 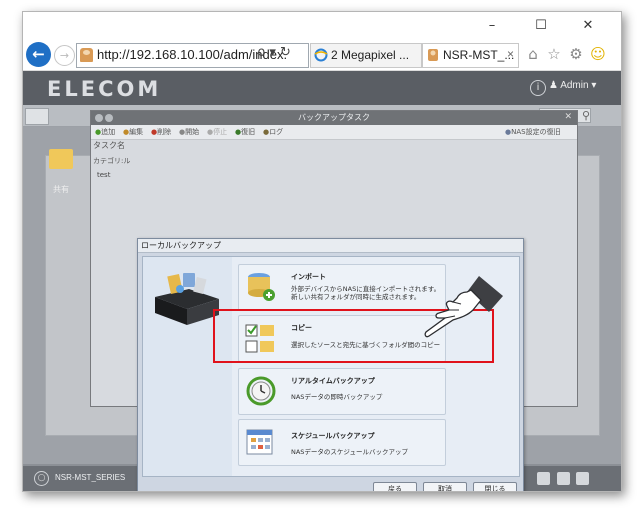 I want to click on favorites-star-icon: ☆, so click(x=554, y=54).